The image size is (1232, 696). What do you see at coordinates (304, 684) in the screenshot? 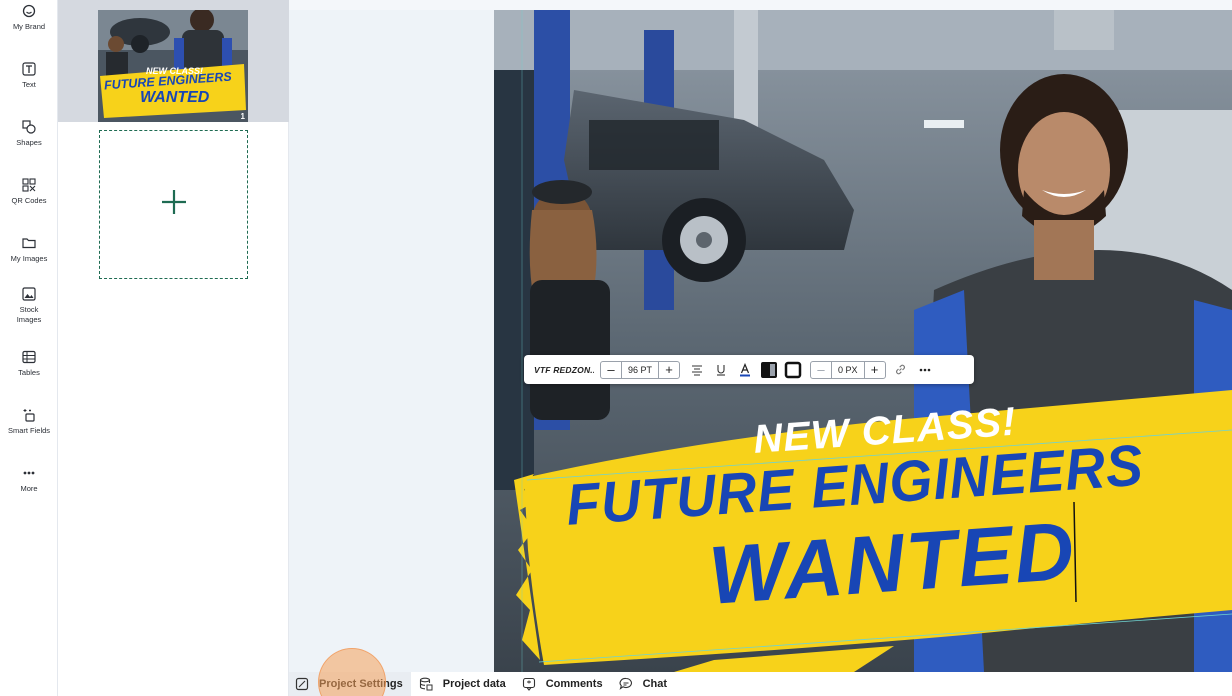
I see `settings-icon` at bounding box center [304, 684].